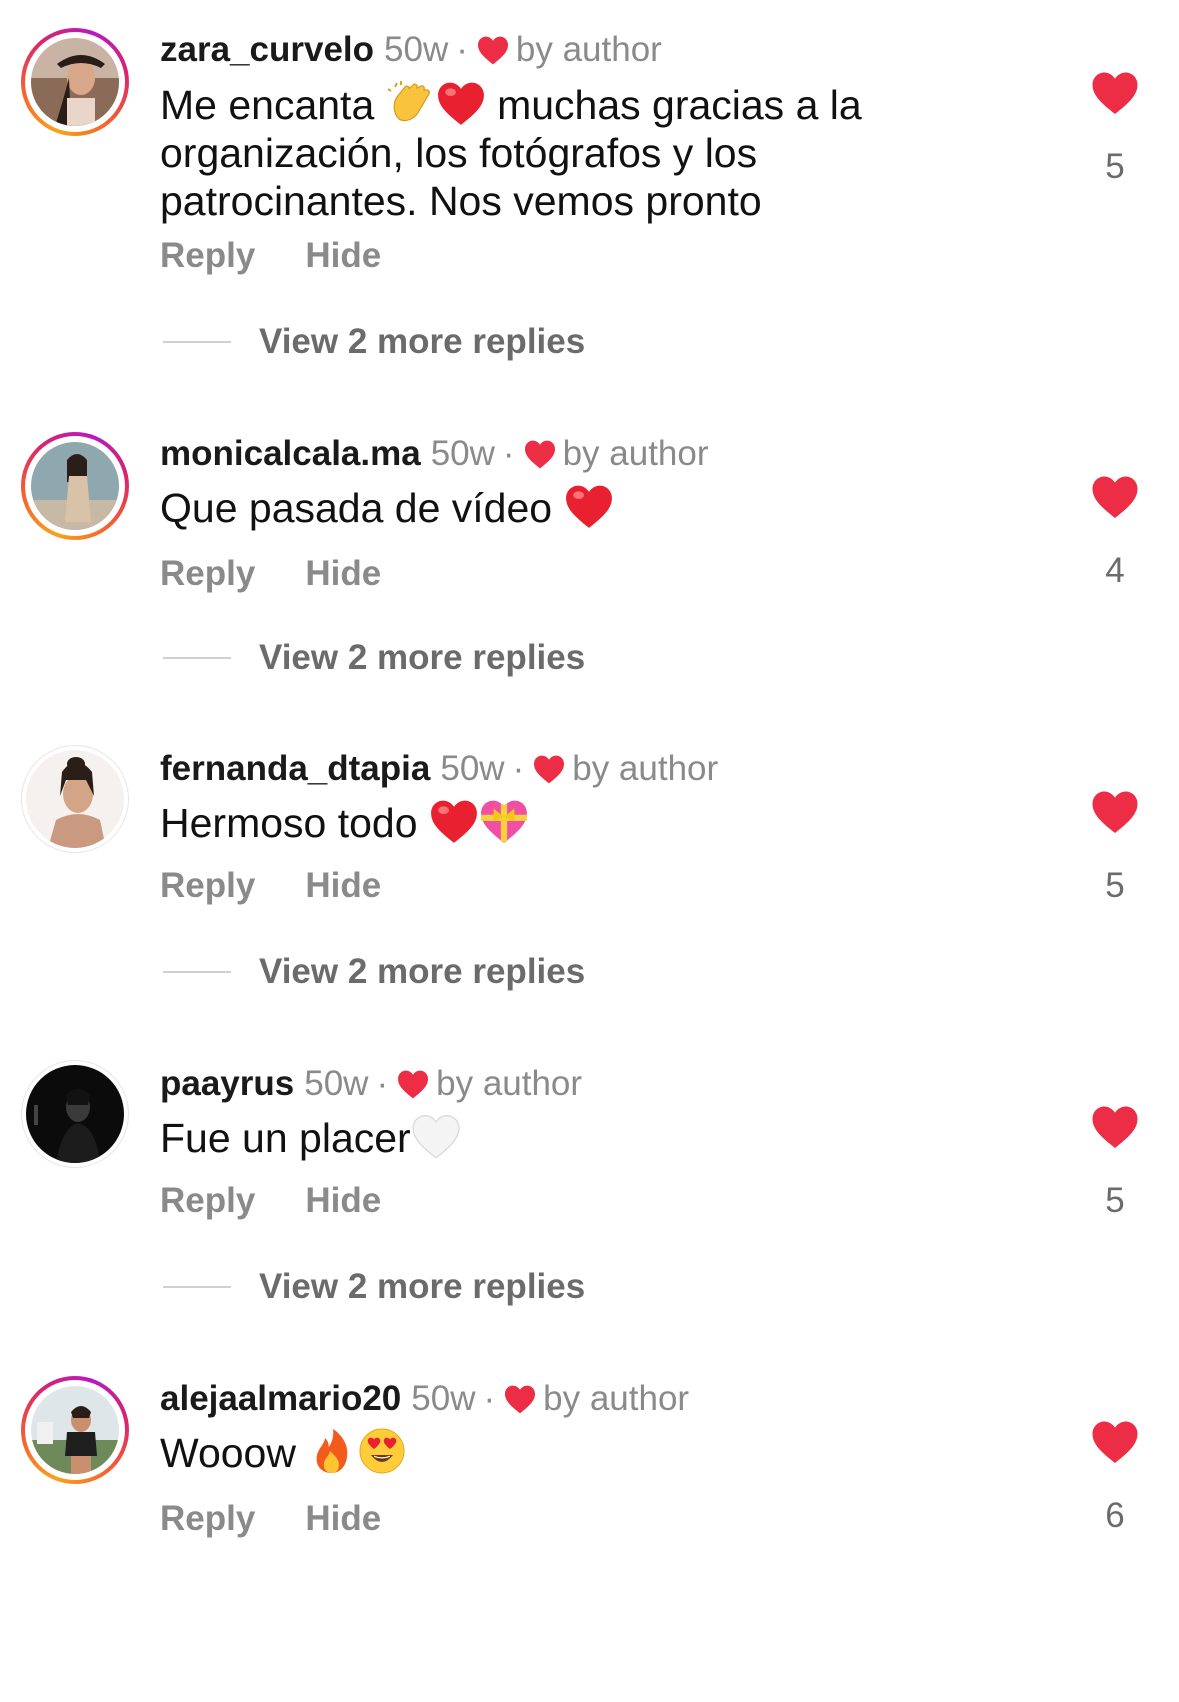 The width and height of the screenshot is (1179, 1702). Describe the element at coordinates (289, 823) in the screenshot. I see `comment-text-part: Hermoso todo` at that location.